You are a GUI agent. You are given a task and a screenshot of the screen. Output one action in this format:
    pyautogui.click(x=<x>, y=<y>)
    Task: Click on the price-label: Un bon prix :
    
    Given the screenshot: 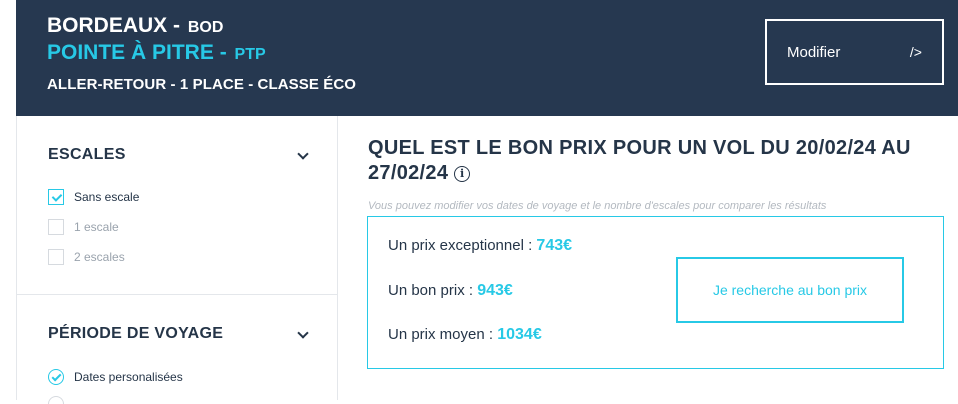 What is the action you would take?
    pyautogui.click(x=431, y=290)
    